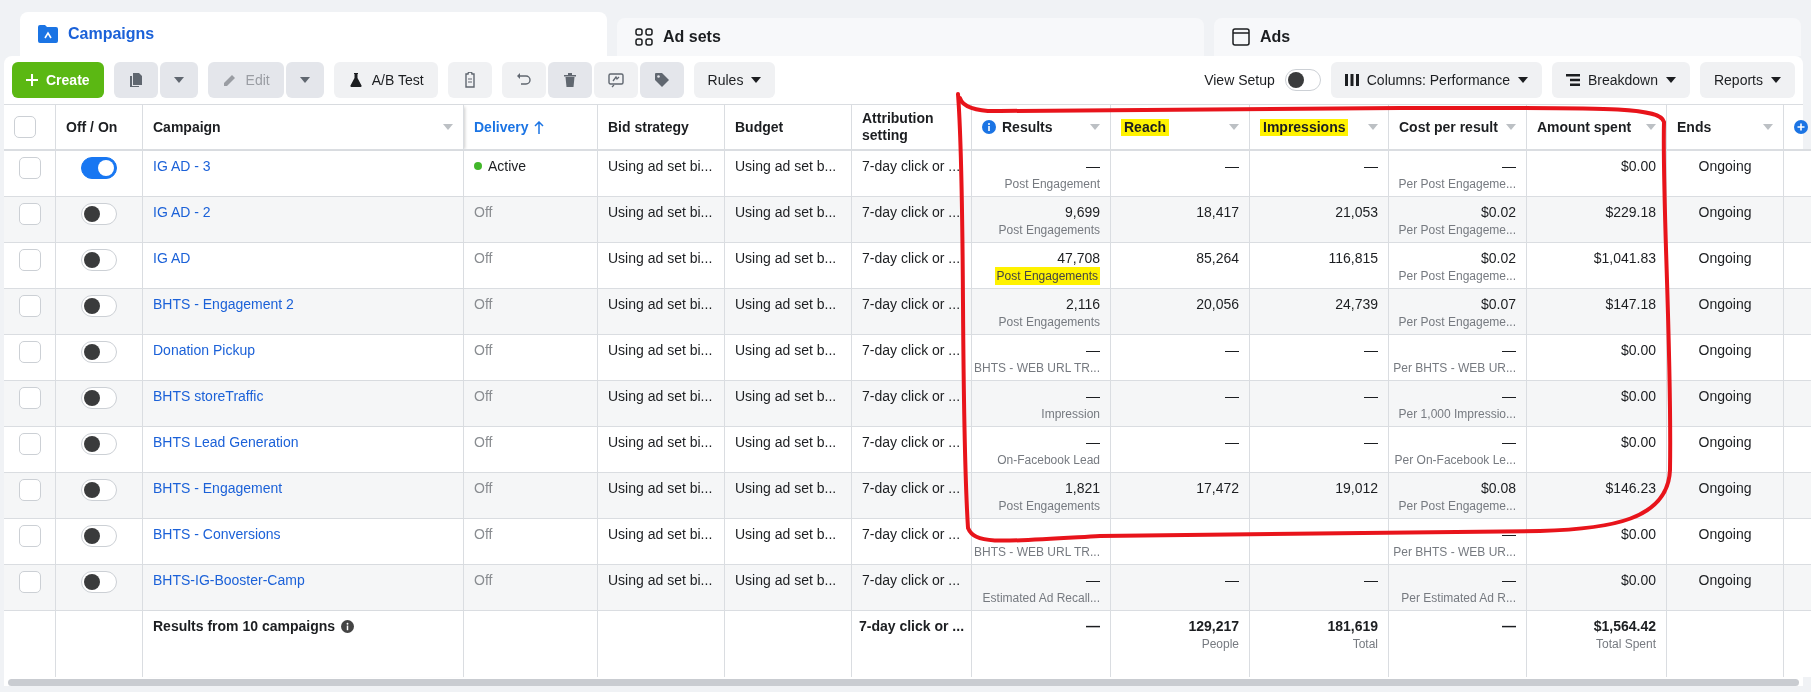  I want to click on campaign-toggle, so click(99, 168).